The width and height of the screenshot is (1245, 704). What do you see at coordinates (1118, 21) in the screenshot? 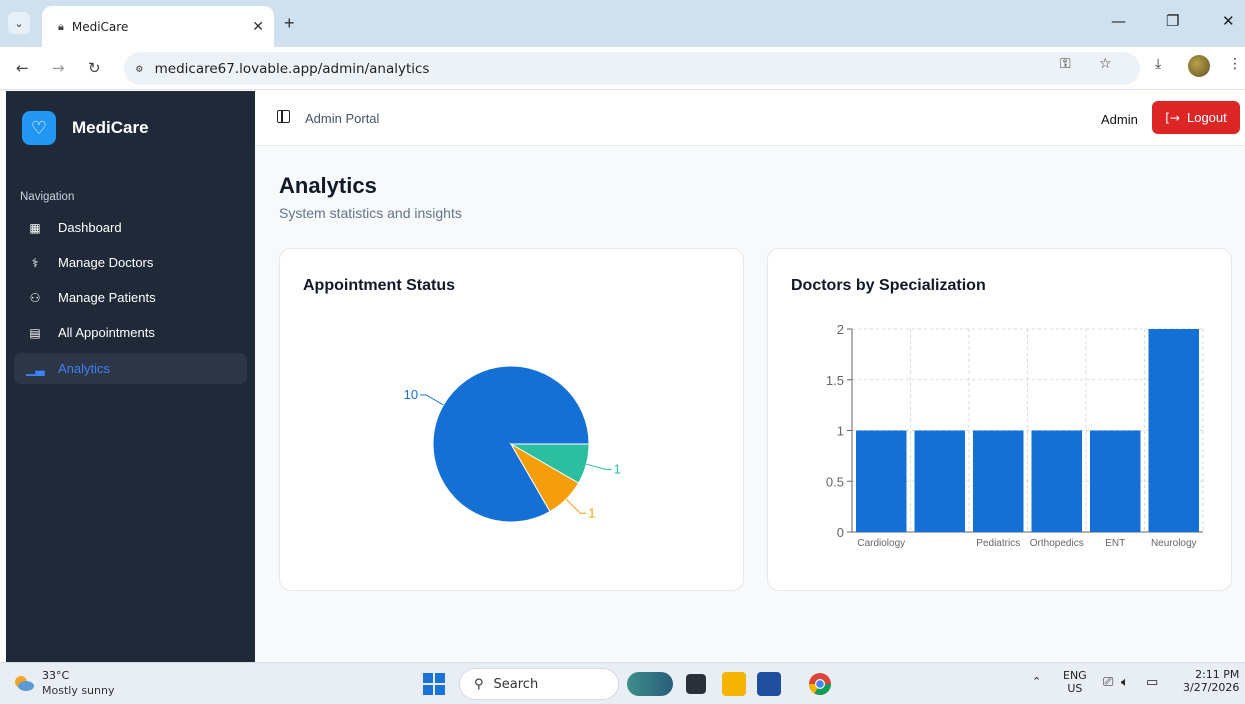
I see `minimize-icon: —` at bounding box center [1118, 21].